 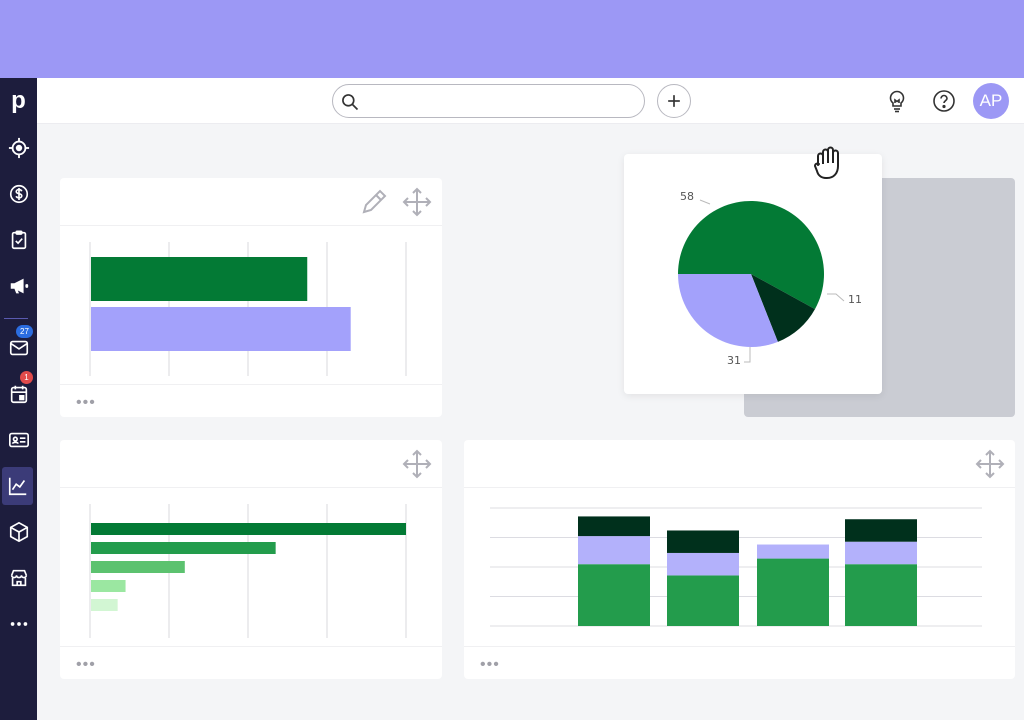 I want to click on target-icon, so click(x=18, y=148).